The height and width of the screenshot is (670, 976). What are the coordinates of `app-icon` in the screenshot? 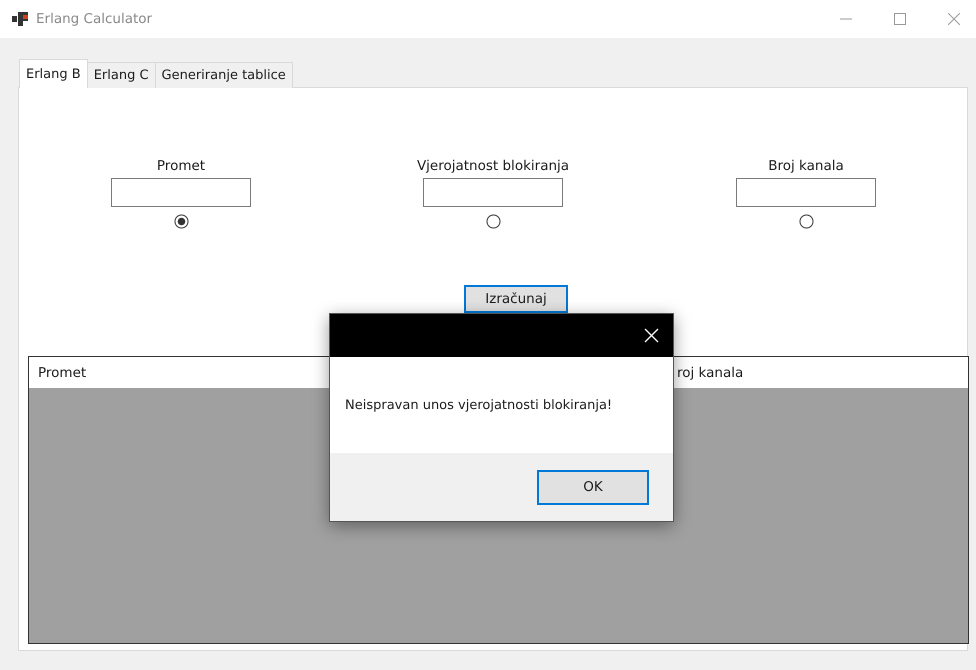 It's located at (20, 19).